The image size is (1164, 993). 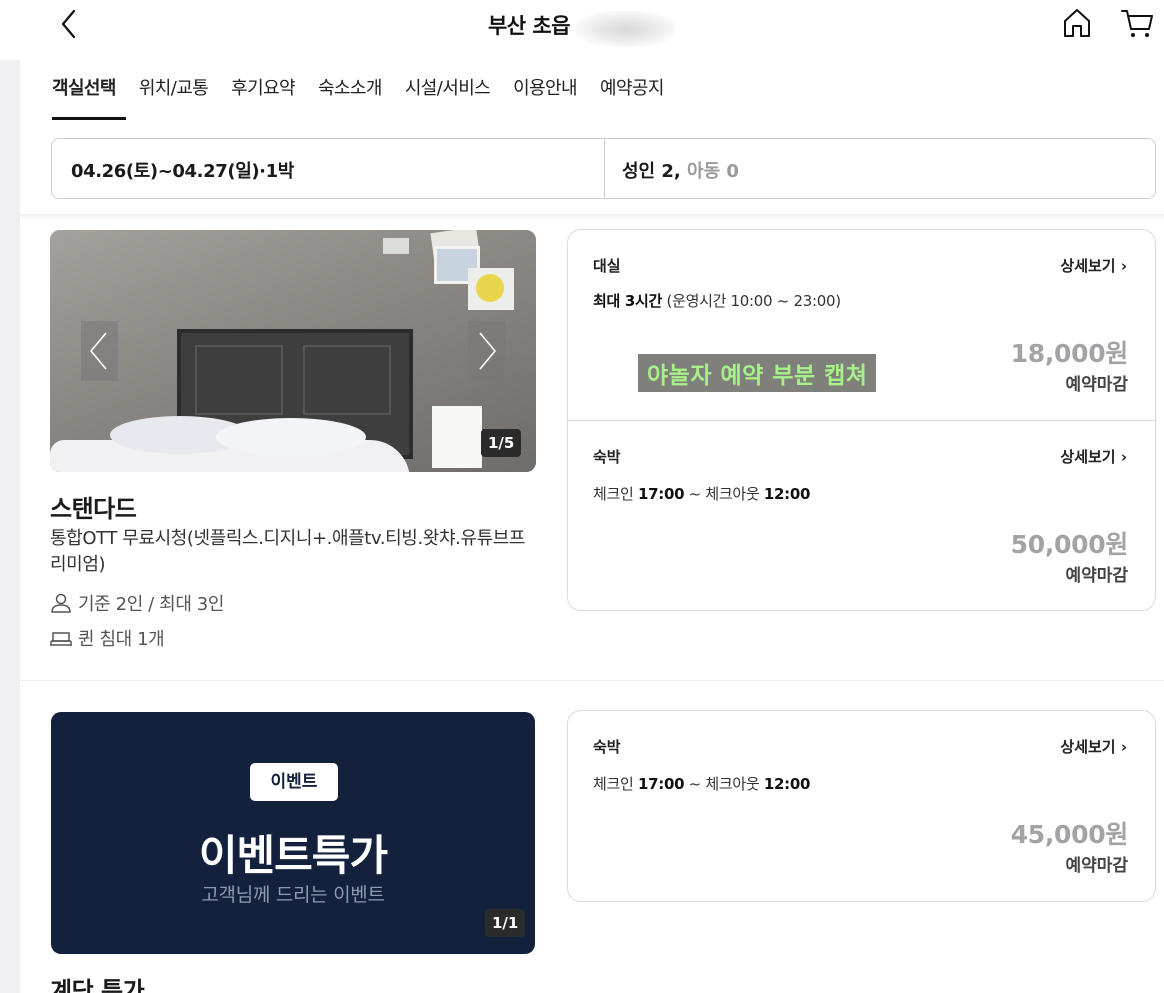 I want to click on offer-price: 18,000원, so click(x=1069, y=353).